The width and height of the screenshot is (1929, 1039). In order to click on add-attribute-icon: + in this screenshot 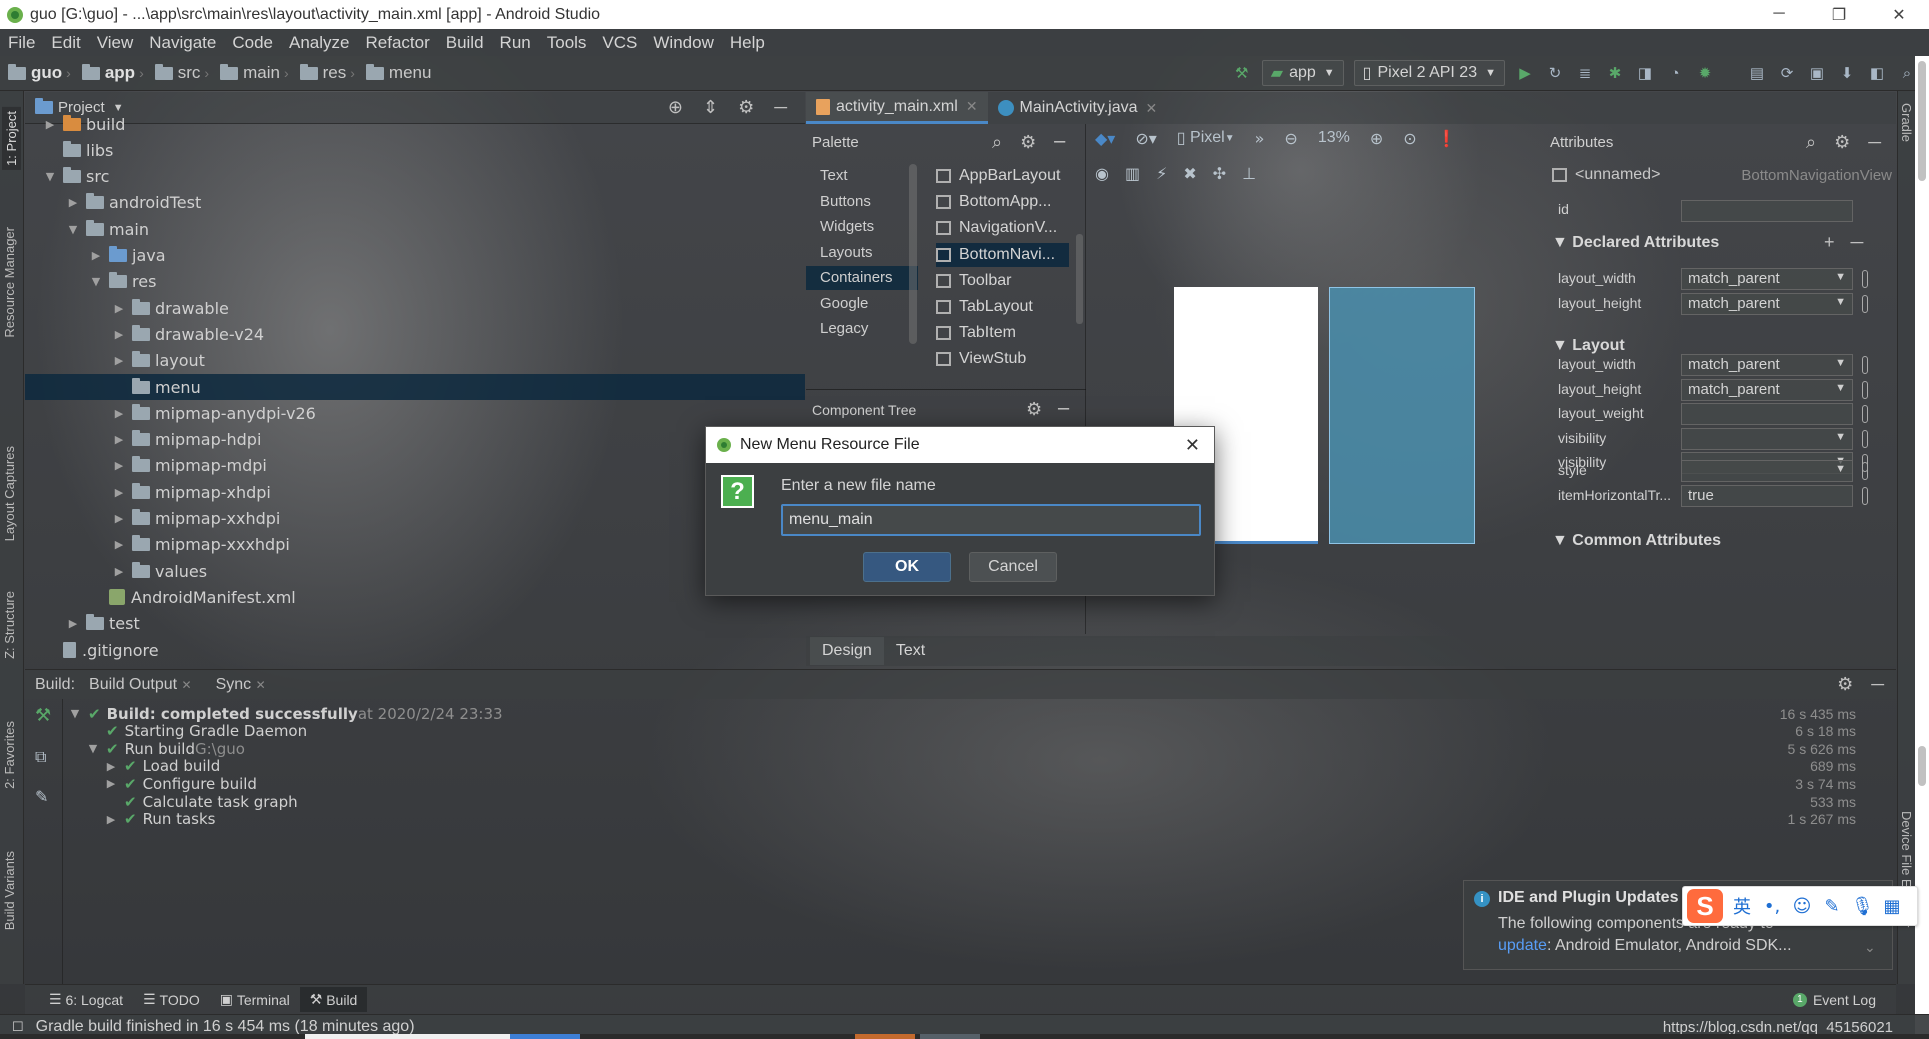, I will do `click(1829, 242)`.